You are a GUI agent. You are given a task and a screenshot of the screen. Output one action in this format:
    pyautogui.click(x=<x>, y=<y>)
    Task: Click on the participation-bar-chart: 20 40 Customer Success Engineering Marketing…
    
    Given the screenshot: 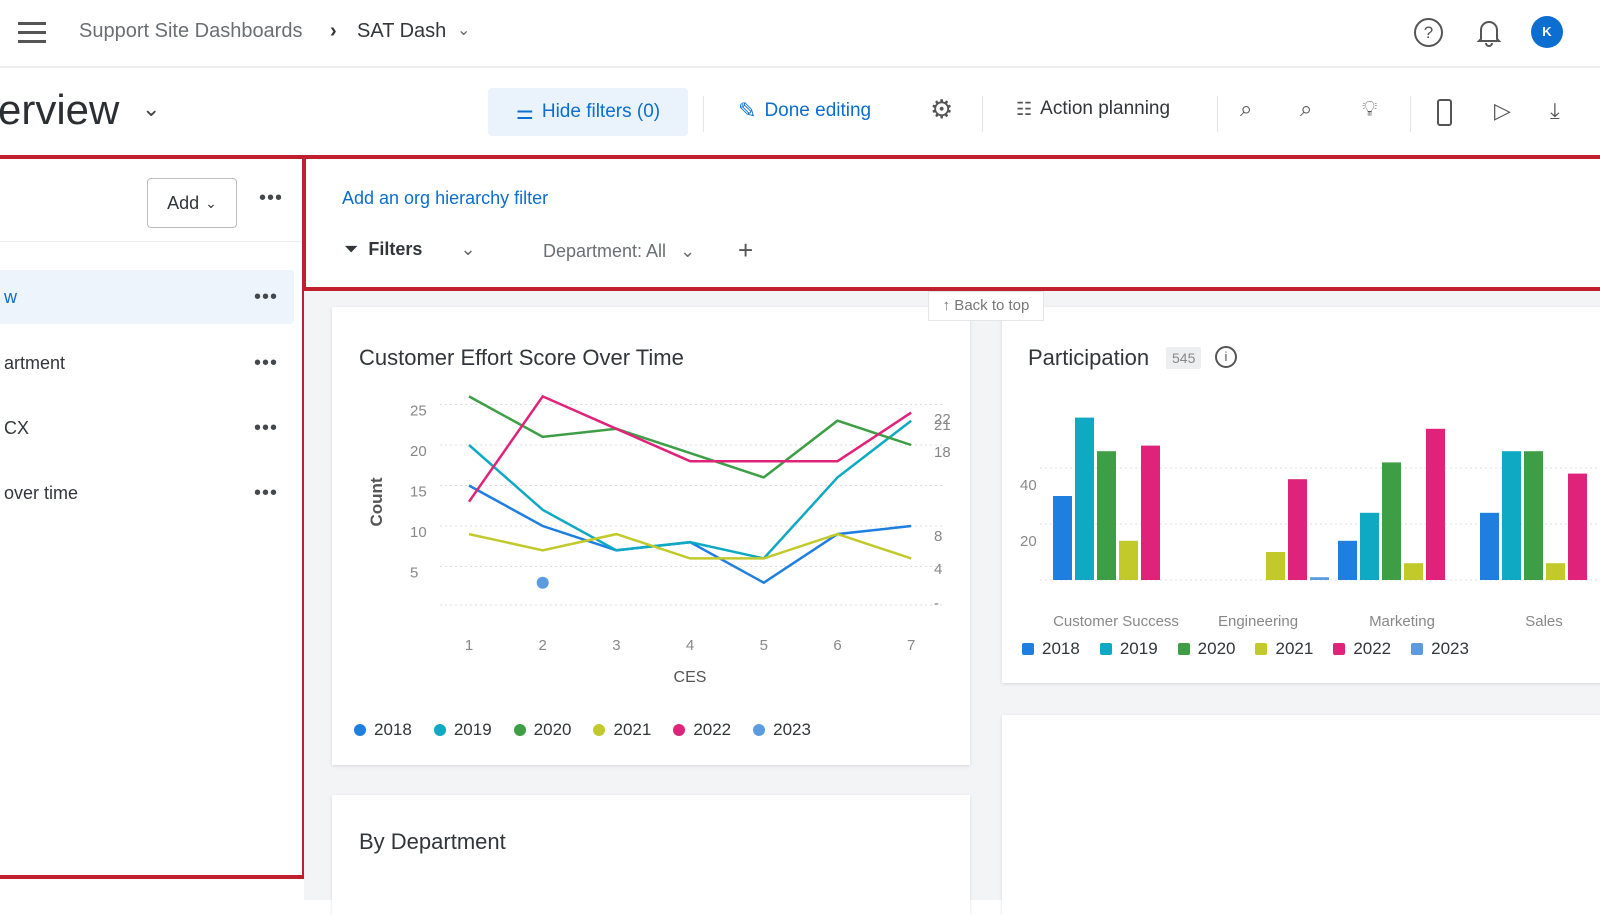 What is the action you would take?
    pyautogui.click(x=1310, y=523)
    